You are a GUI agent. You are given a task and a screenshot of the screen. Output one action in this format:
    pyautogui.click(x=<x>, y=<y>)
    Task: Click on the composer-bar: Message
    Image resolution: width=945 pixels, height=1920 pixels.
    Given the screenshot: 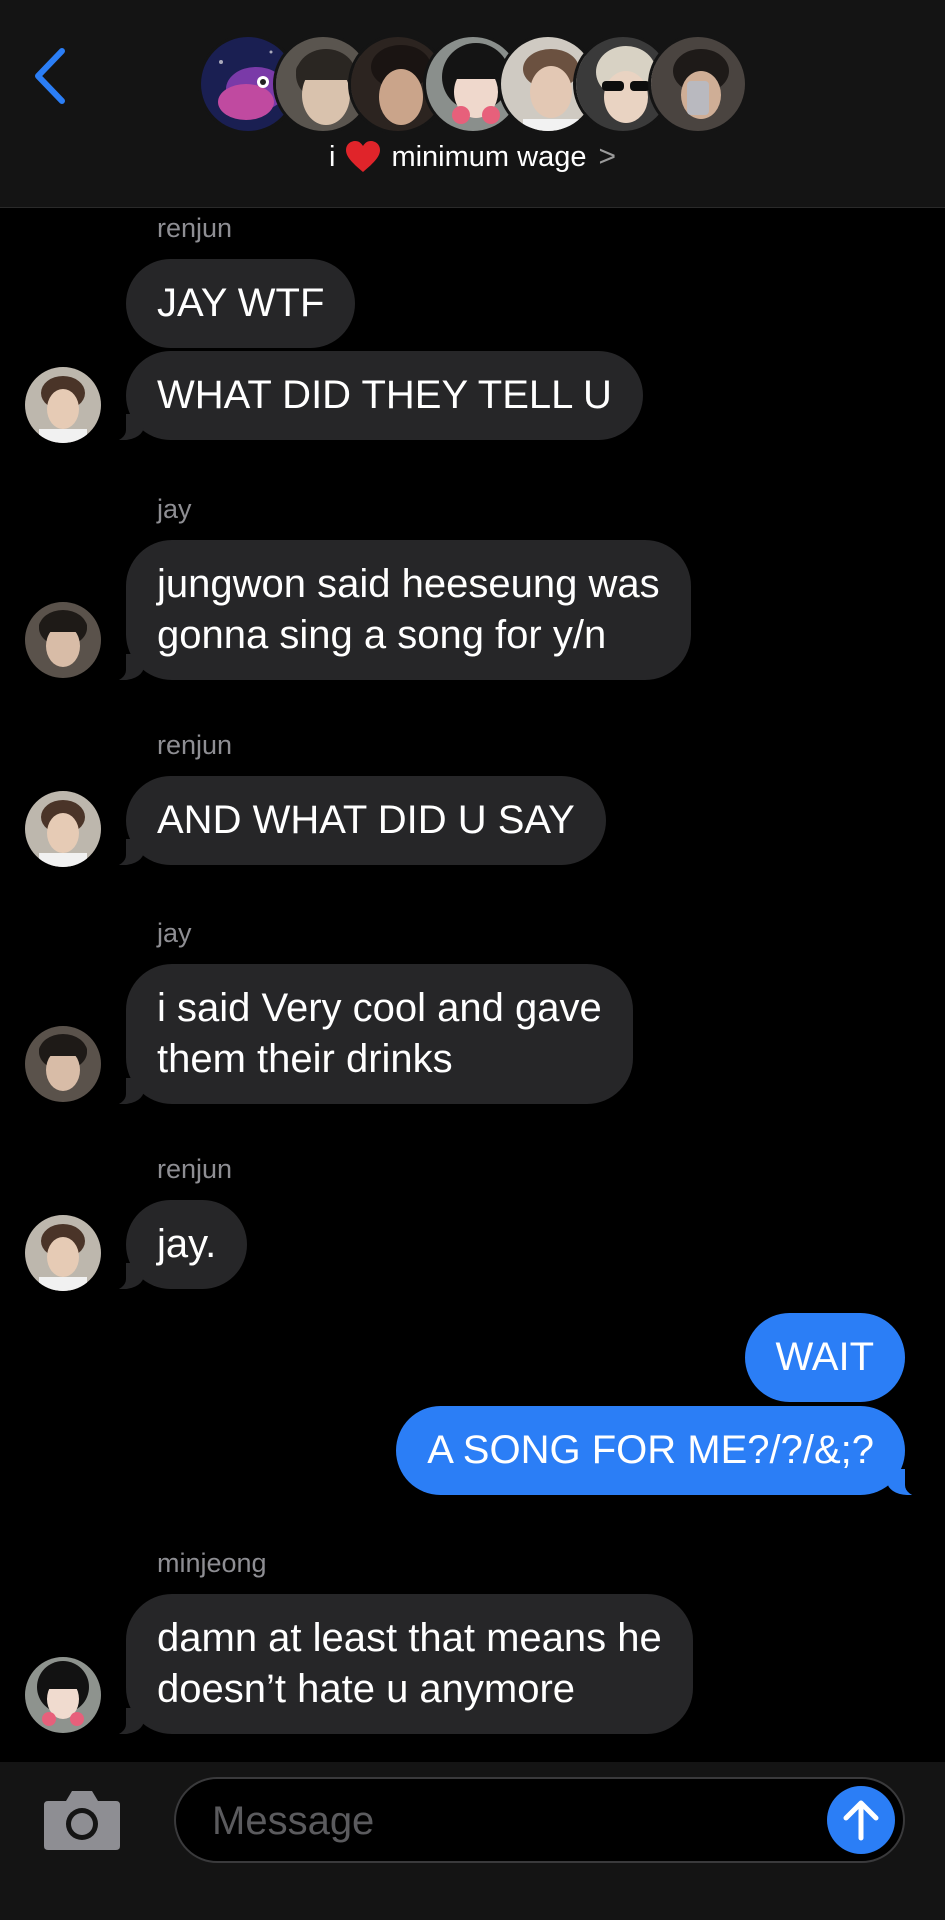 What is the action you would take?
    pyautogui.click(x=472, y=1841)
    